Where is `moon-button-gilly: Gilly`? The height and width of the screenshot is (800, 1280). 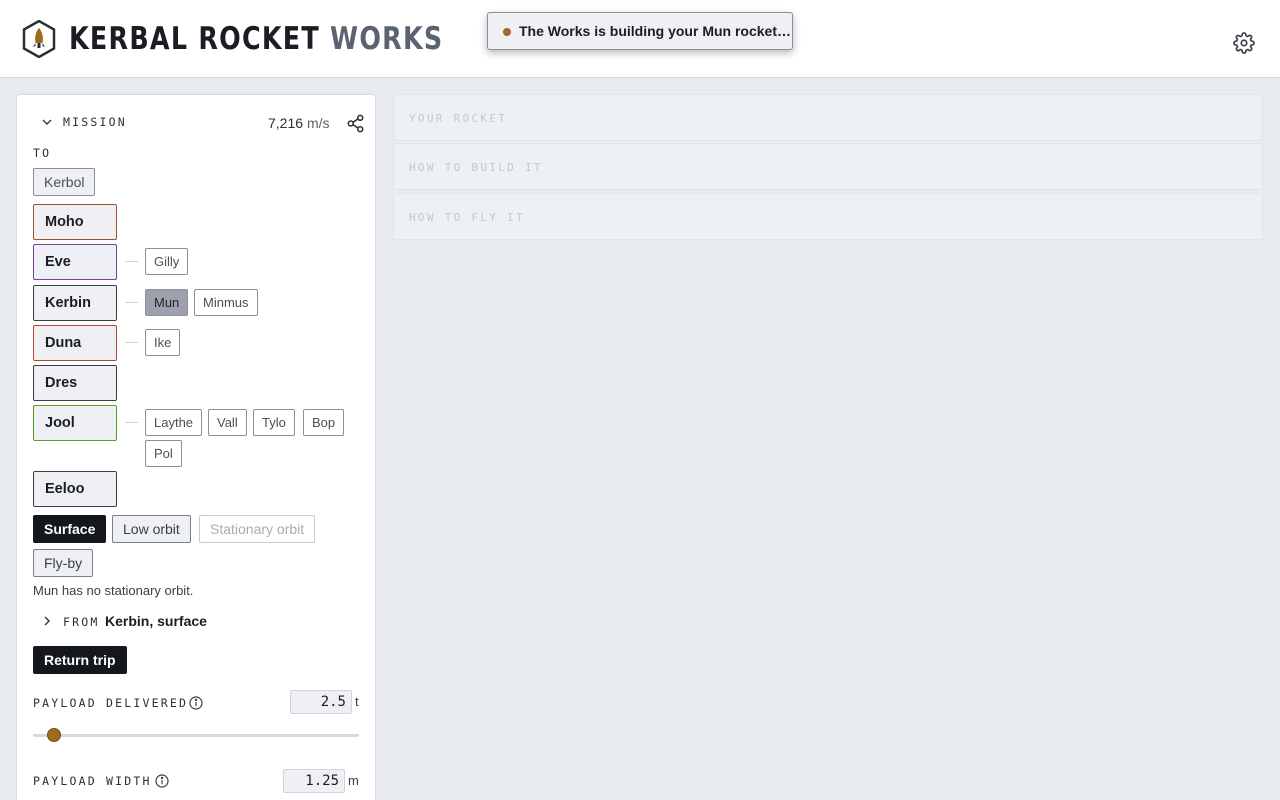 moon-button-gilly: Gilly is located at coordinates (167, 261).